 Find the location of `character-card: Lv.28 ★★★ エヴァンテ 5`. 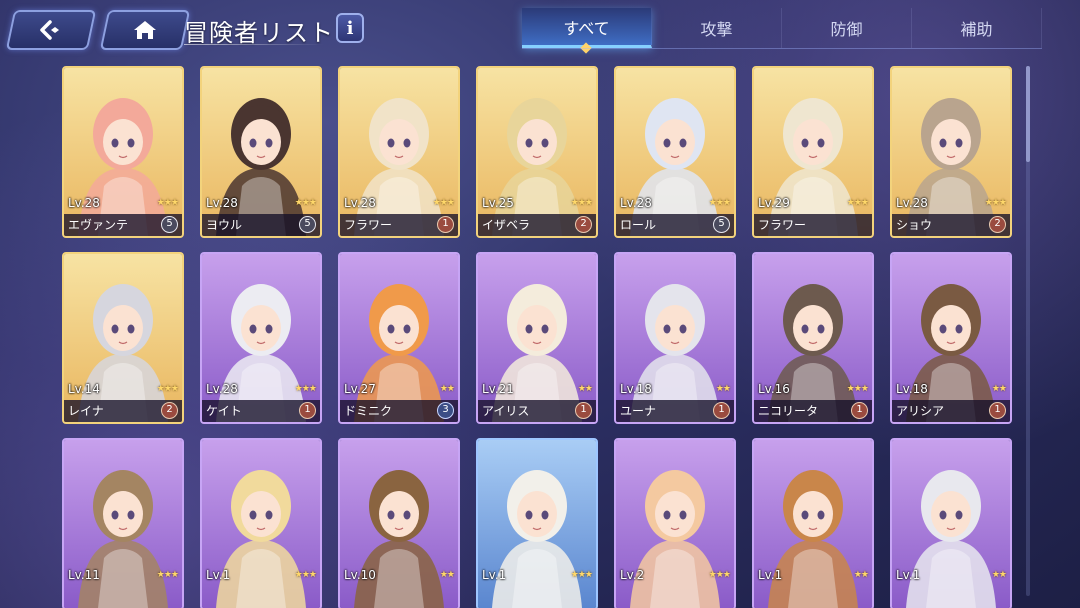

character-card: Lv.28 ★★★ エヴァンテ 5 is located at coordinates (123, 152).